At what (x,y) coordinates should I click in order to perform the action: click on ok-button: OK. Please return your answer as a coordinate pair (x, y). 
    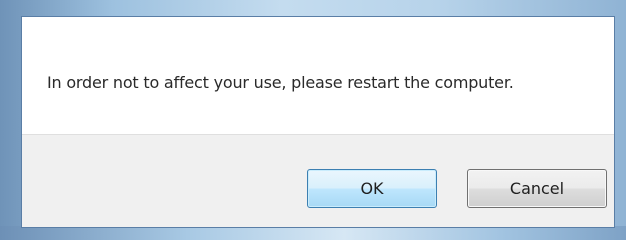
    Looking at the image, I should click on (372, 188).